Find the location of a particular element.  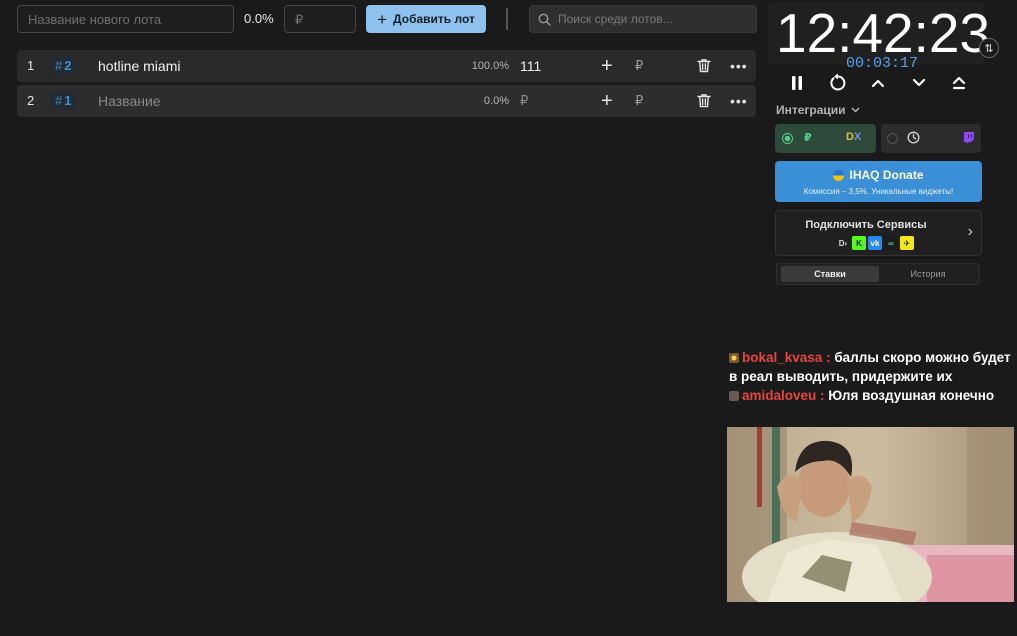

search-icon is located at coordinates (544, 19).